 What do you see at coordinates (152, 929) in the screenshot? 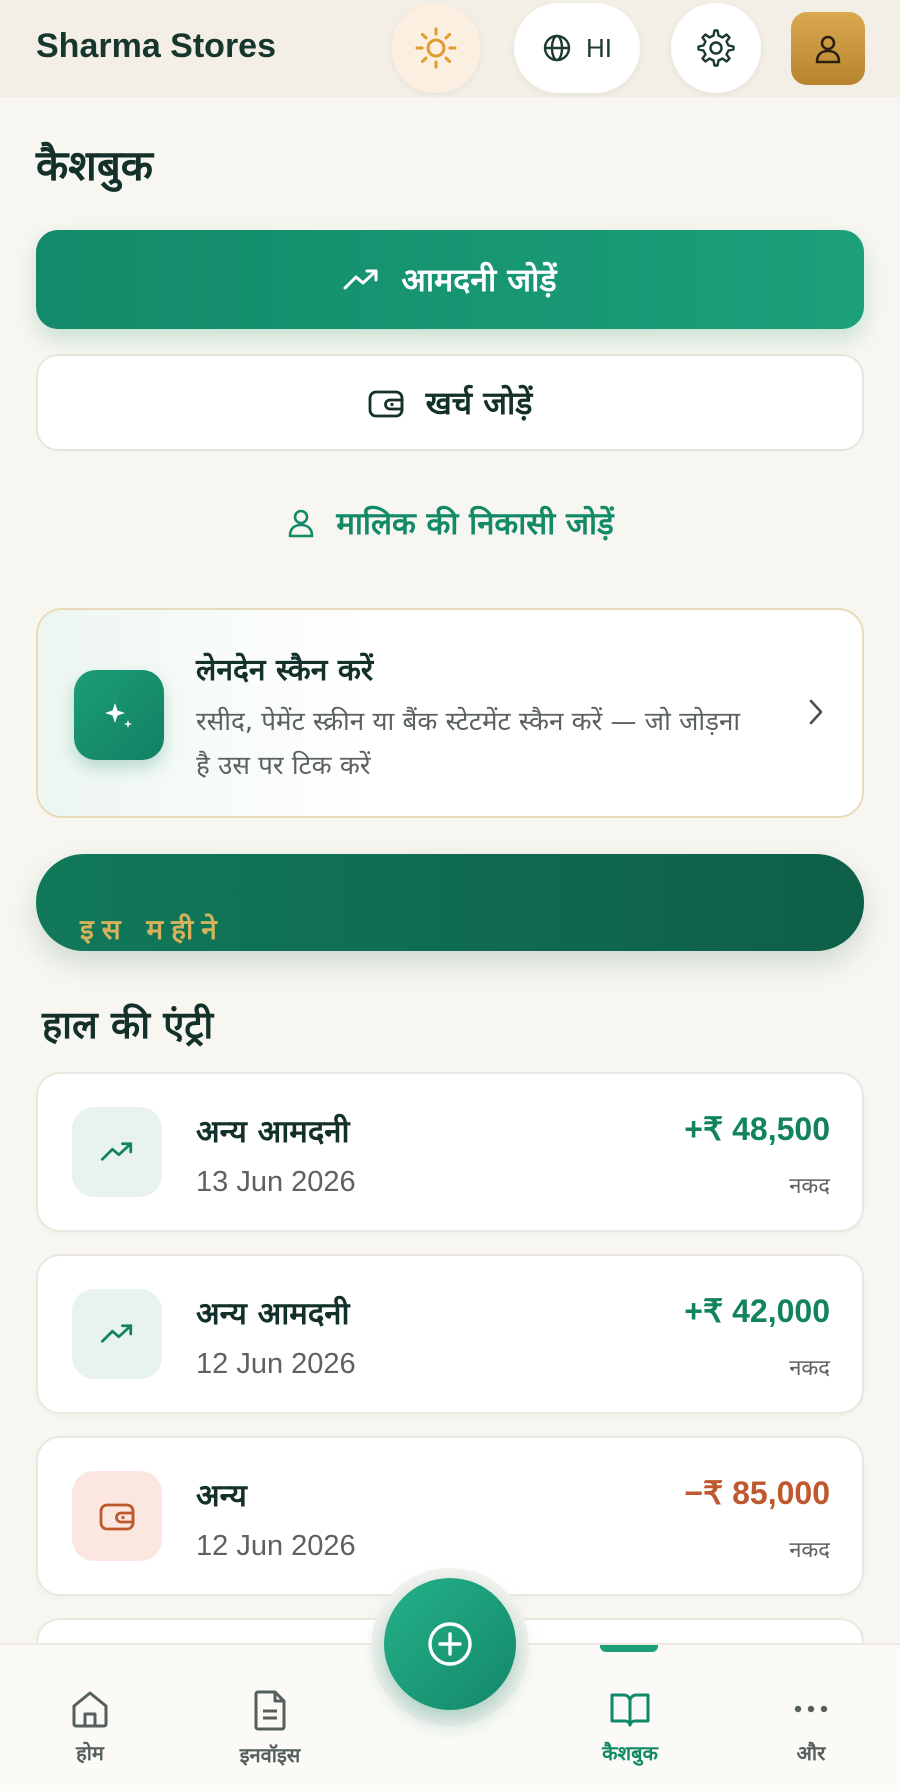
I see `this-month-label: इस महीने` at bounding box center [152, 929].